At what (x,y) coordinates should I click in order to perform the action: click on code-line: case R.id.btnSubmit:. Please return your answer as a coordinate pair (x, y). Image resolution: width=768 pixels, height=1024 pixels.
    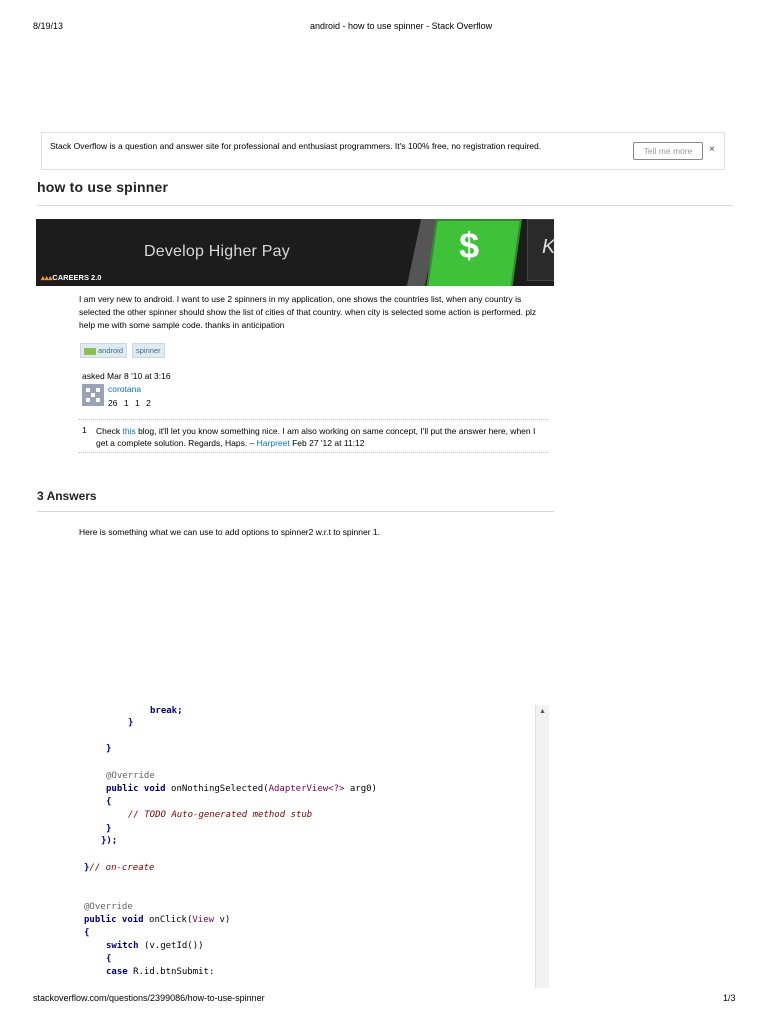
    Looking at the image, I should click on (160, 972).